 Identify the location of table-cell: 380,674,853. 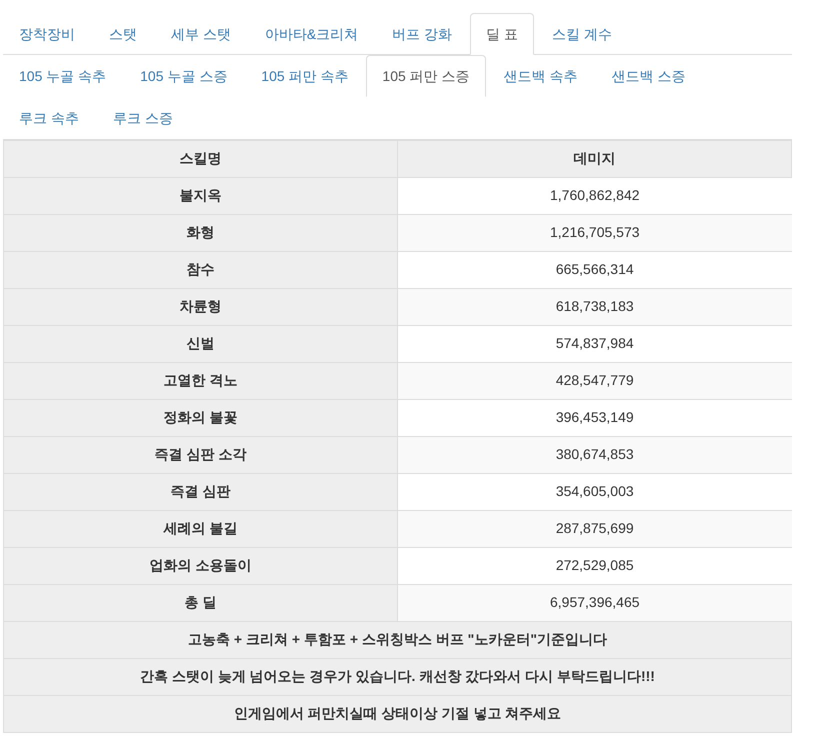
(595, 454).